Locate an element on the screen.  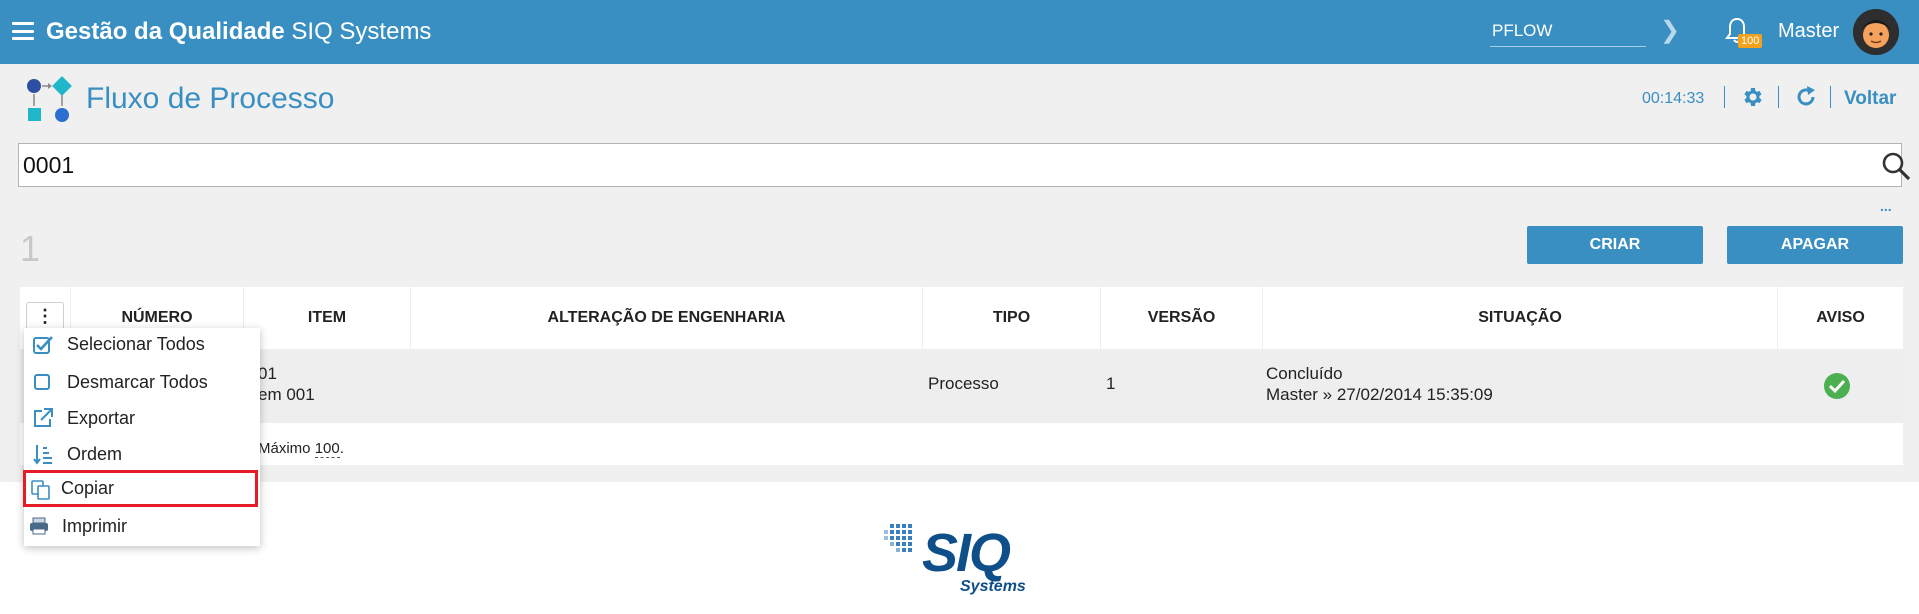
gear-icon is located at coordinates (1752, 97).